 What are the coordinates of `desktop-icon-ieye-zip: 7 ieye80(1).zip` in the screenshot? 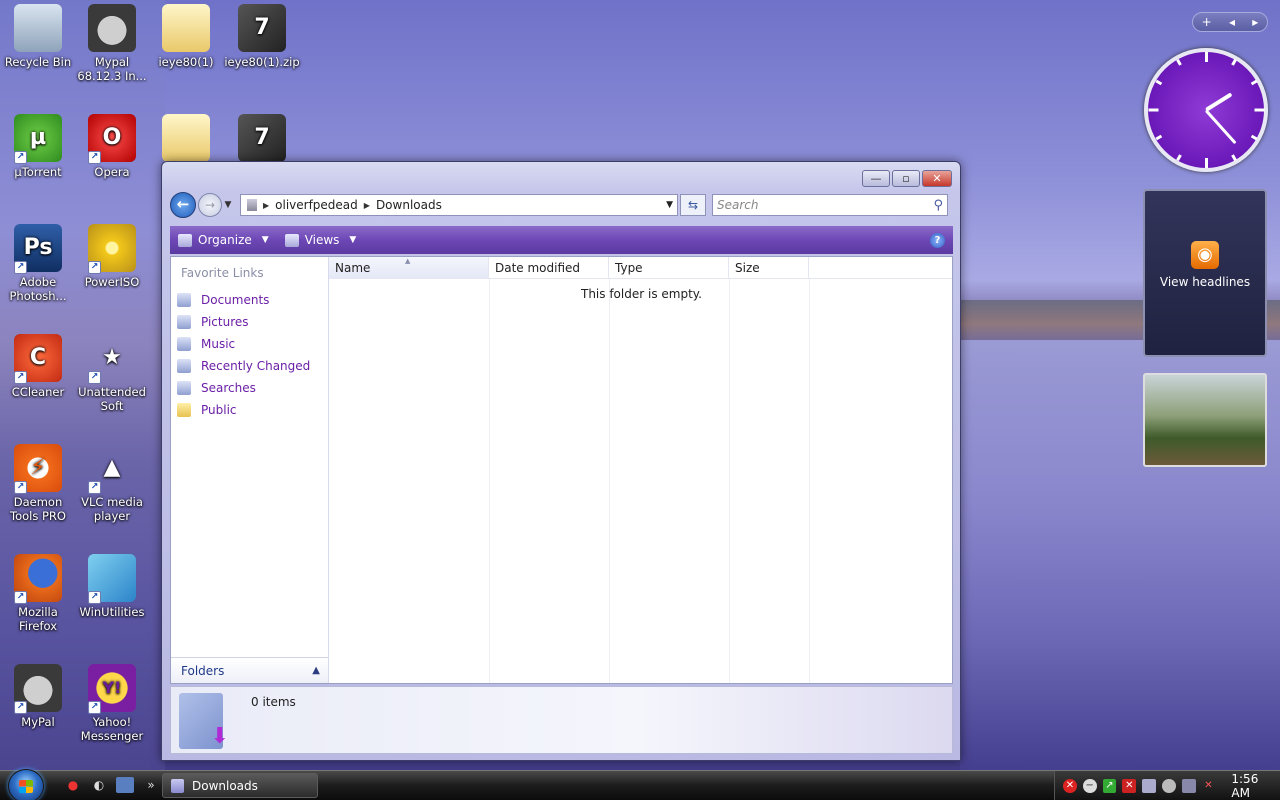 It's located at (262, 36).